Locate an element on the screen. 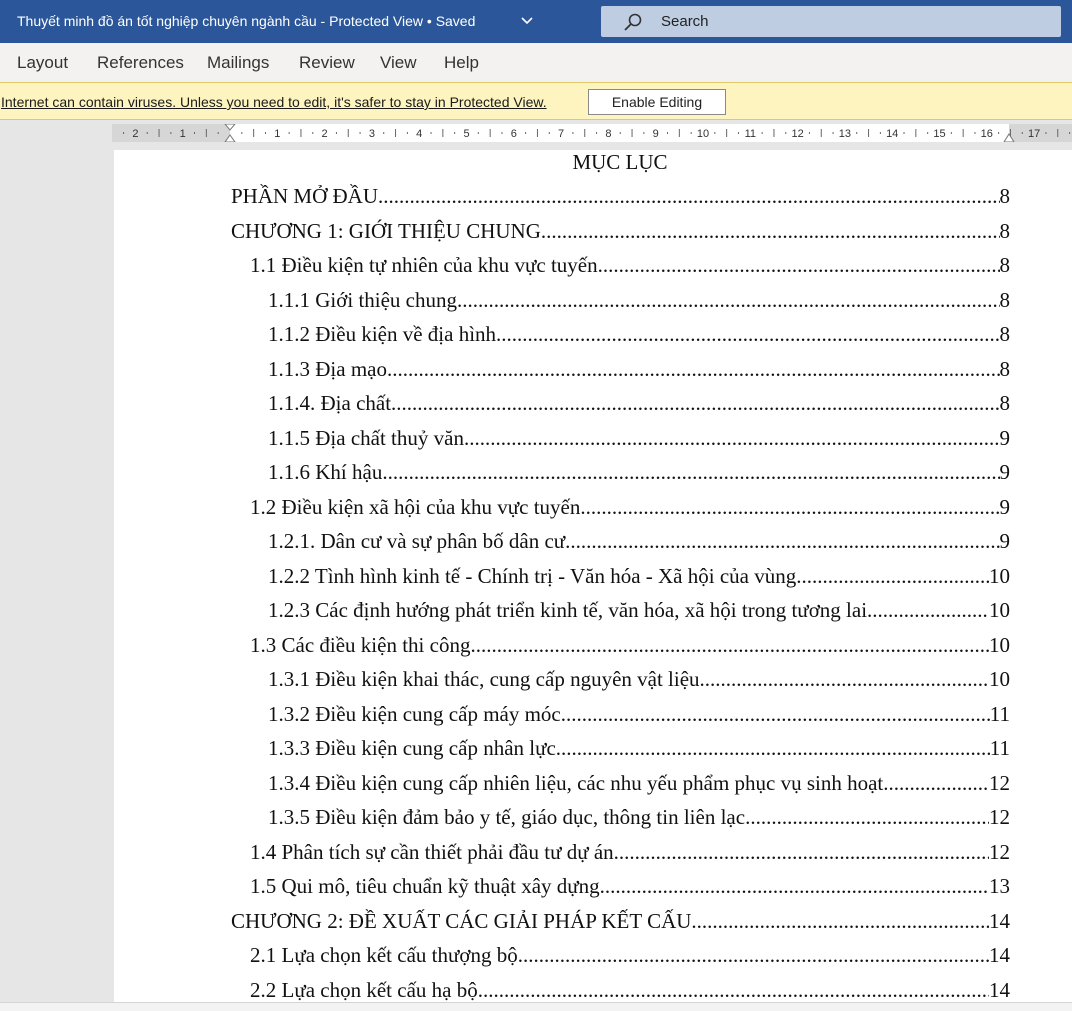  toc-entry: 1.1.2 Điều kiện về địa hình 8 is located at coordinates (639, 335).